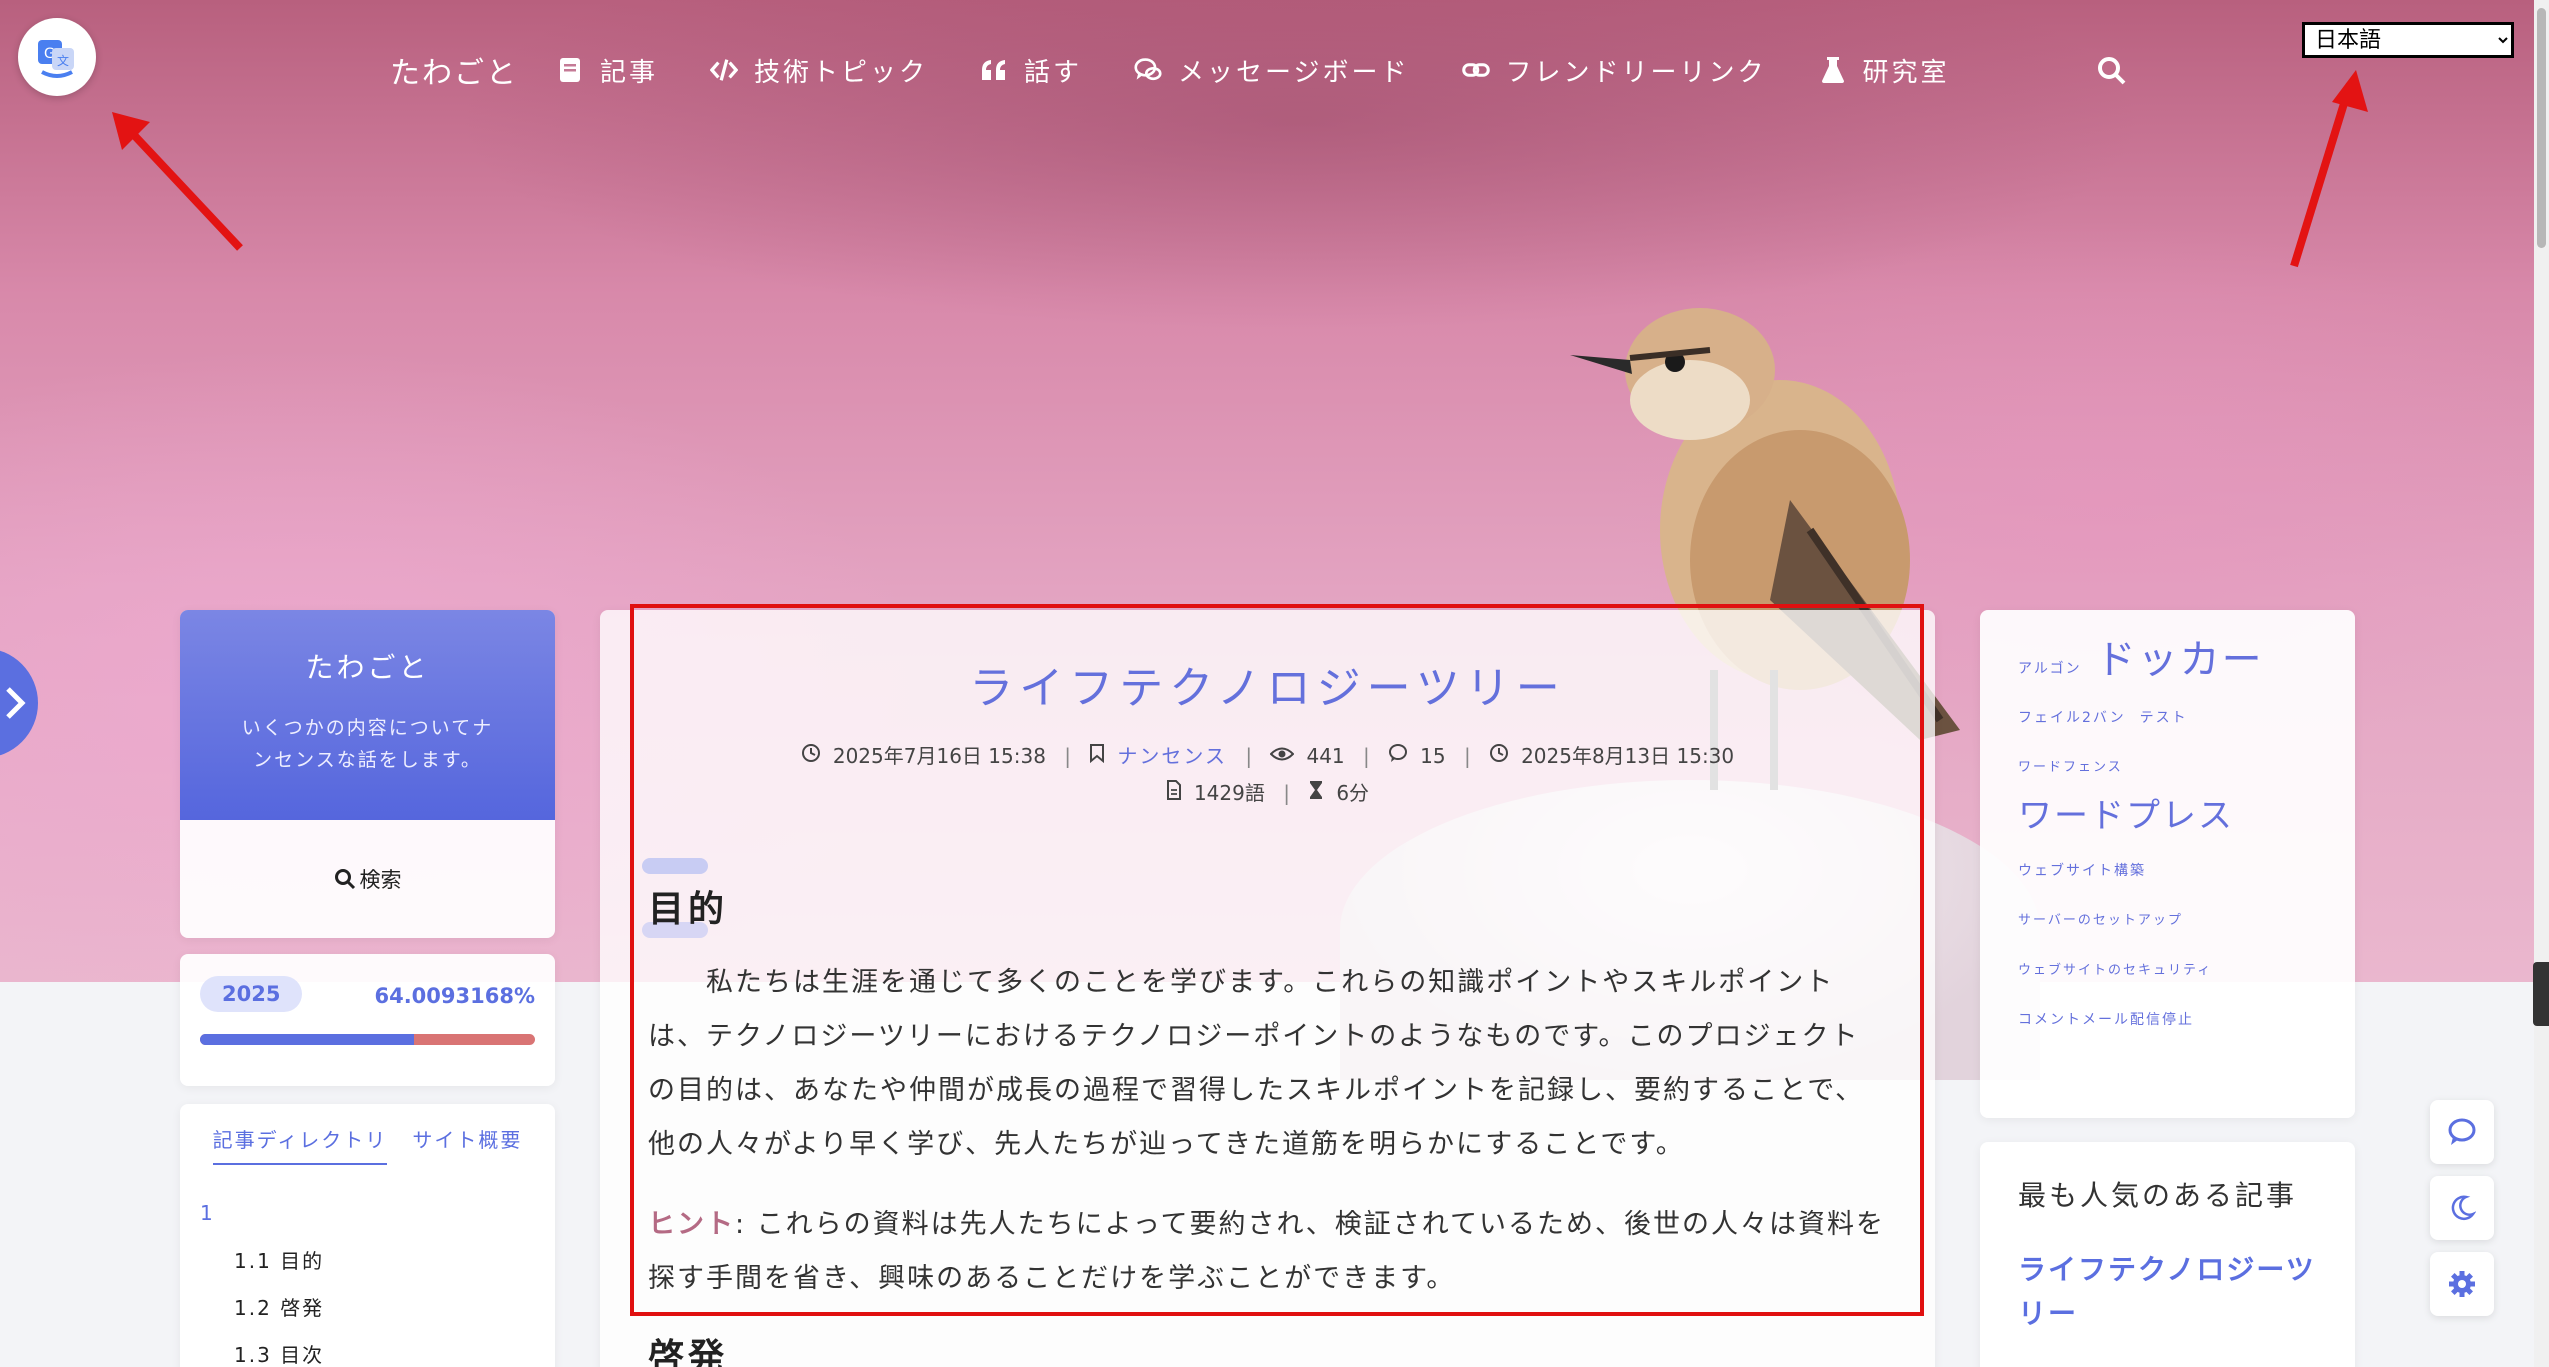  I want to click on read-time: 6分, so click(1353, 793).